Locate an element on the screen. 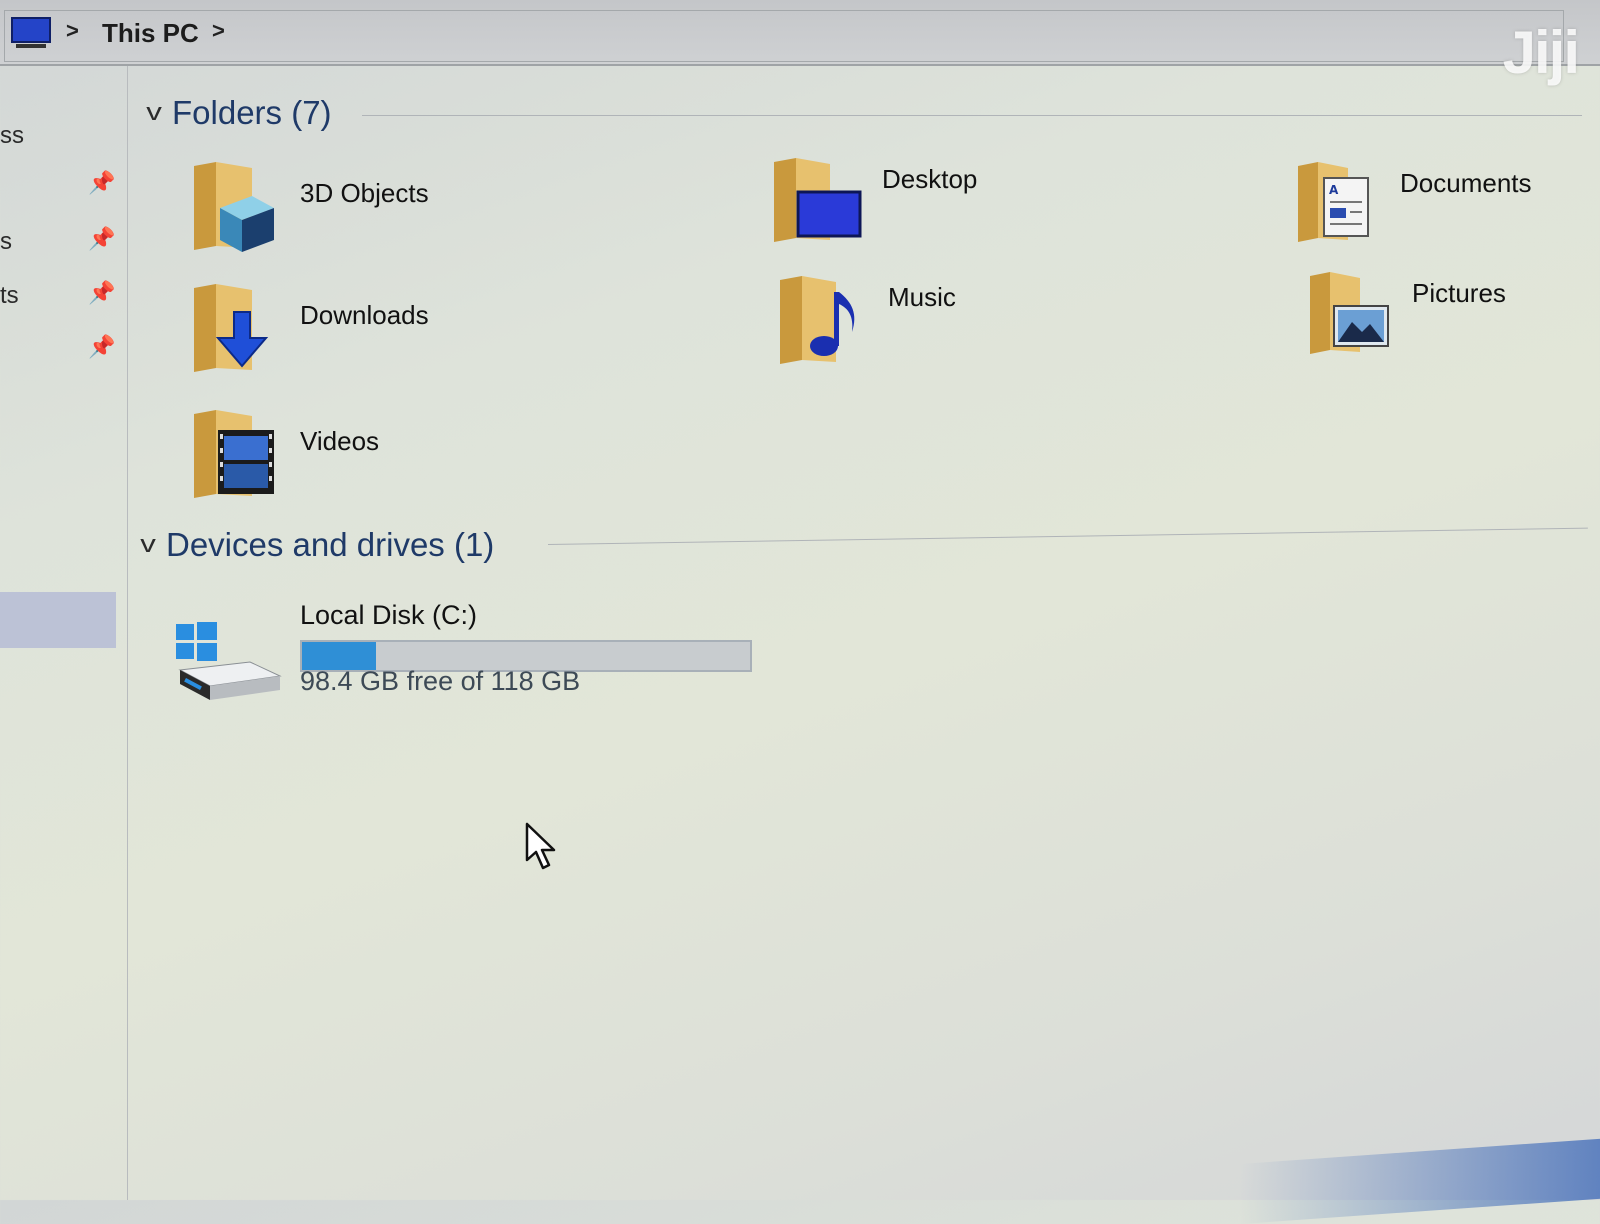  svg-text: A is located at coordinates (1334, 190).